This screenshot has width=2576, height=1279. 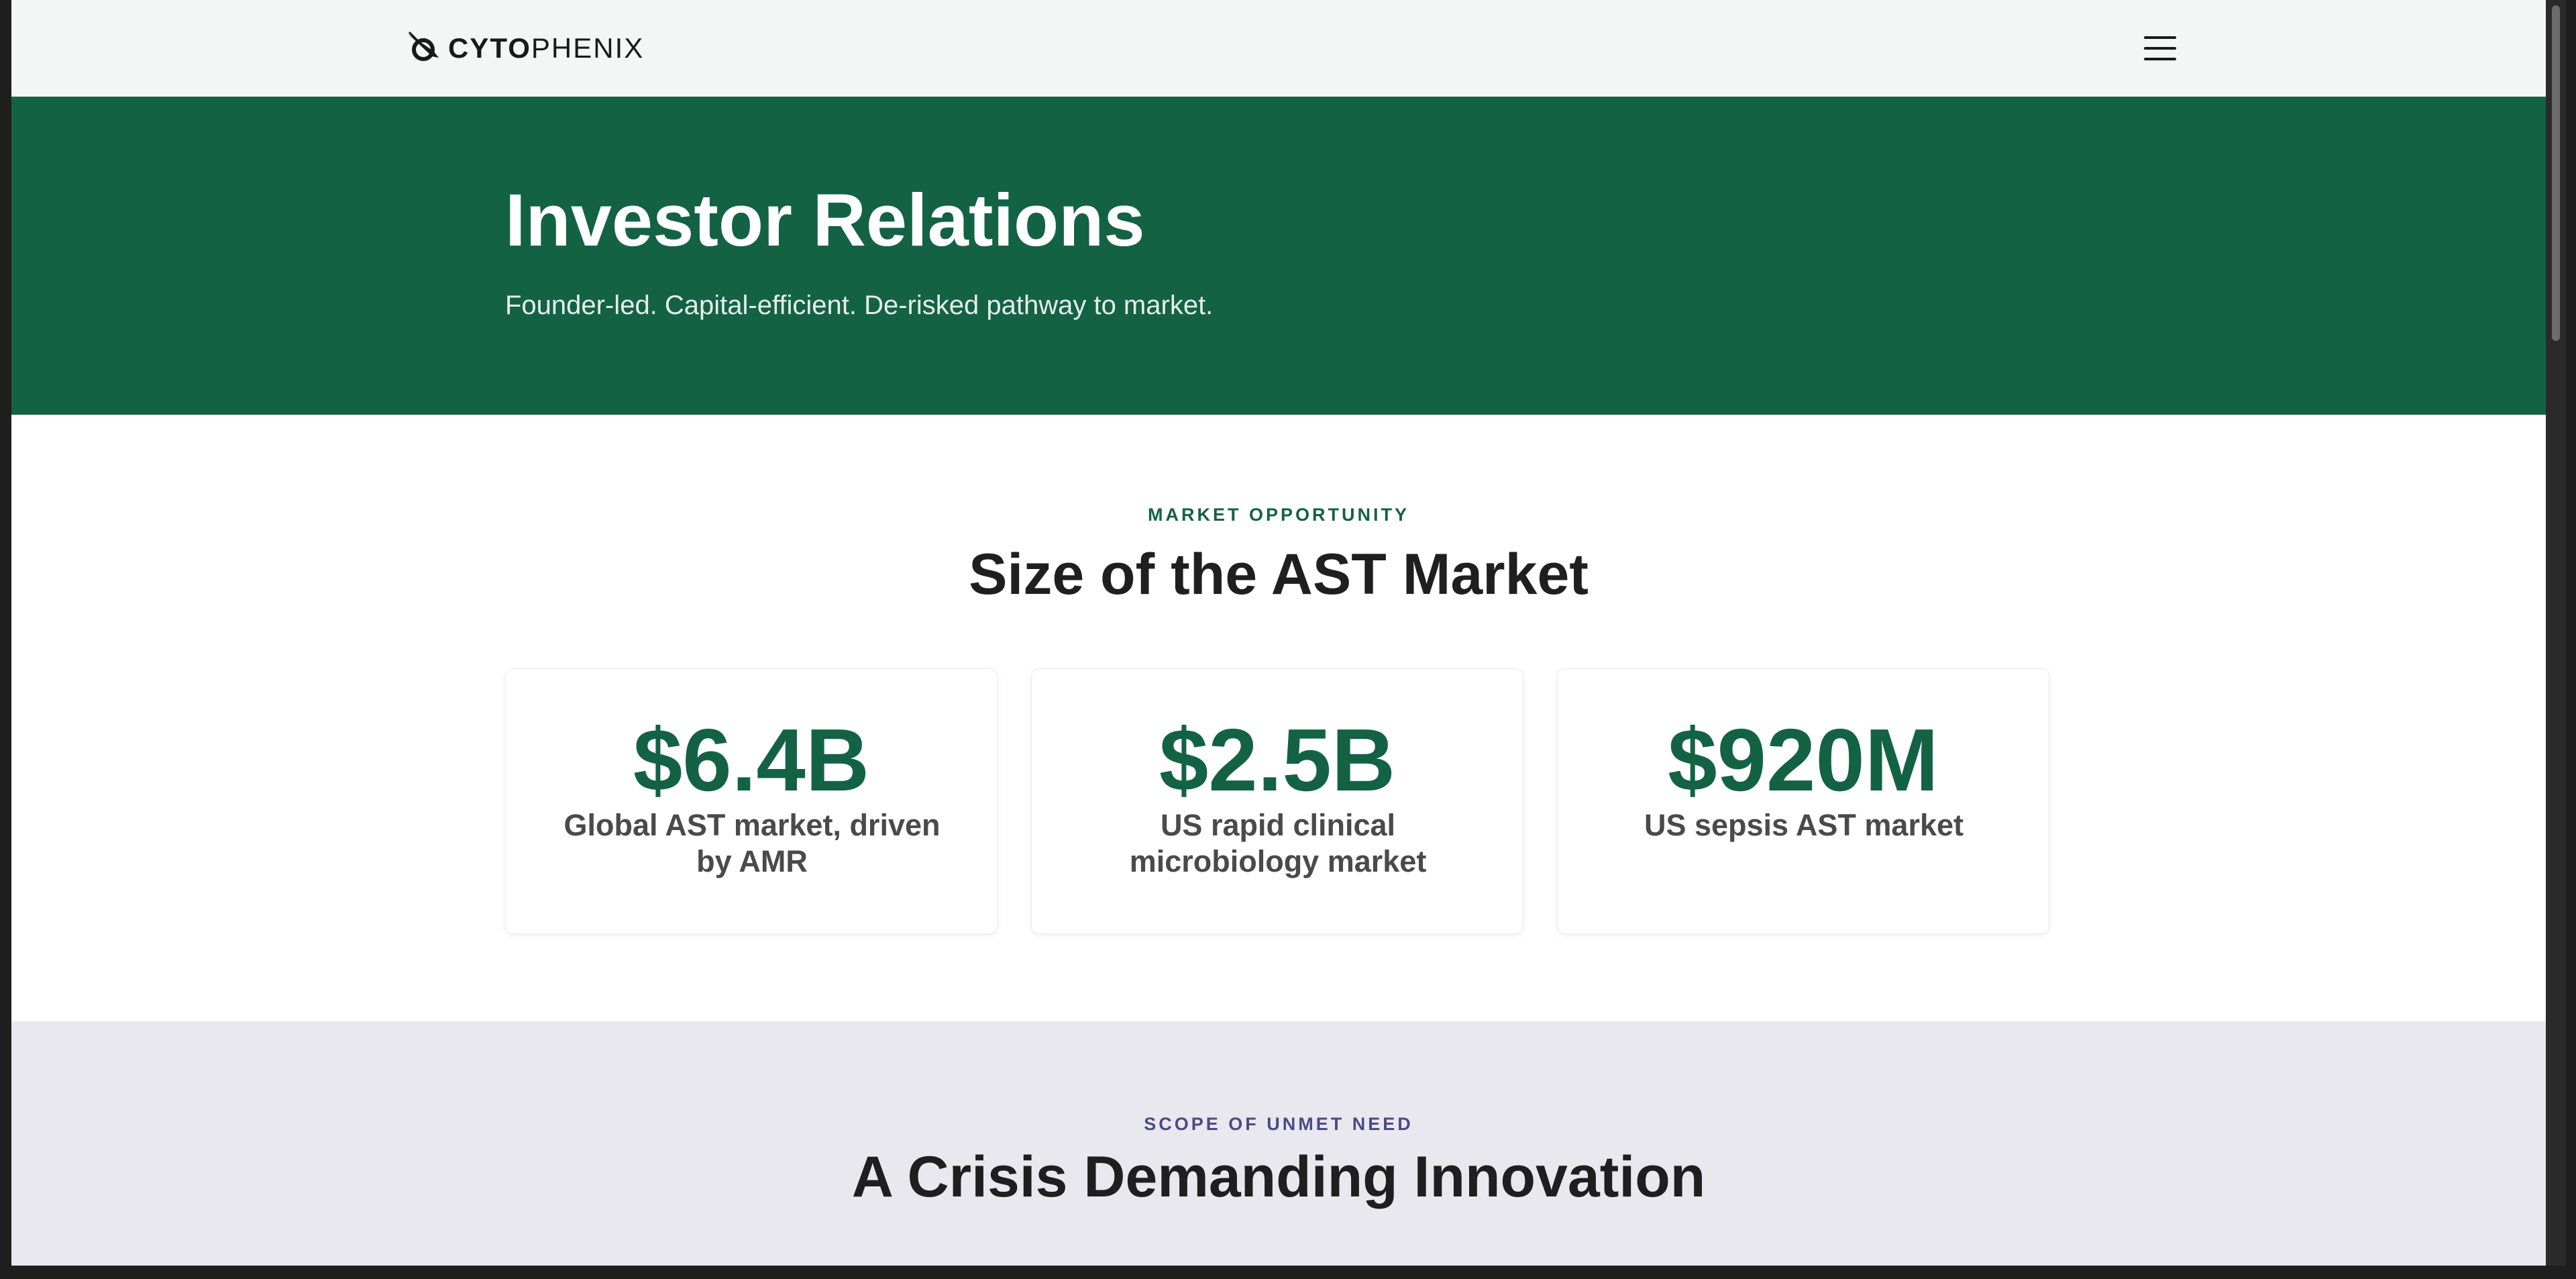 I want to click on logo-wordmark-bold: CYTO, so click(x=489, y=48).